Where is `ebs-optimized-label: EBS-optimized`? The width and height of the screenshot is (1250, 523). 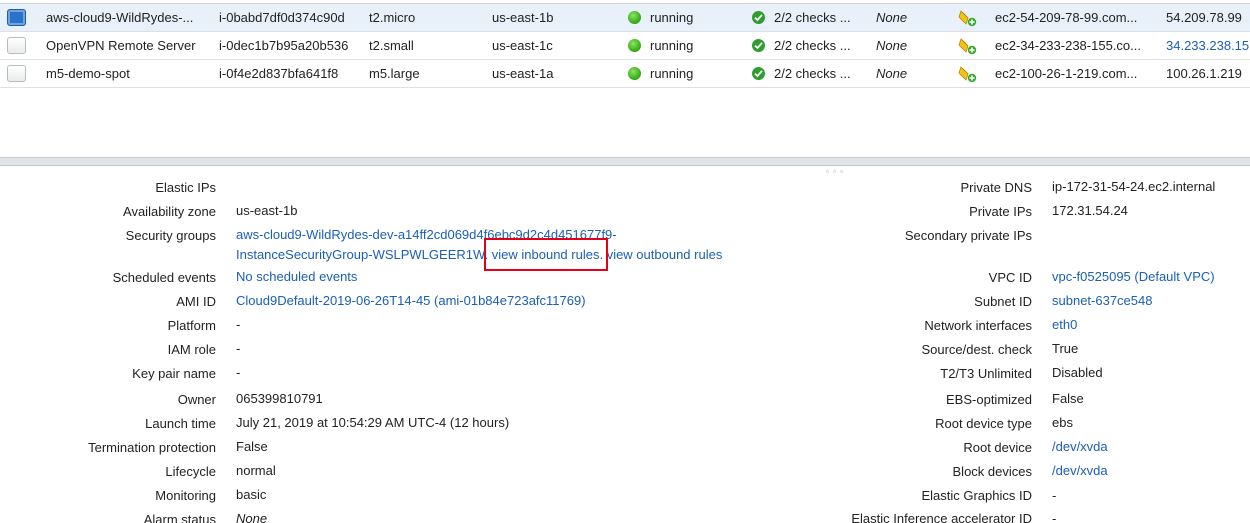
ebs-optimized-label: EBS-optimized is located at coordinates (989, 399).